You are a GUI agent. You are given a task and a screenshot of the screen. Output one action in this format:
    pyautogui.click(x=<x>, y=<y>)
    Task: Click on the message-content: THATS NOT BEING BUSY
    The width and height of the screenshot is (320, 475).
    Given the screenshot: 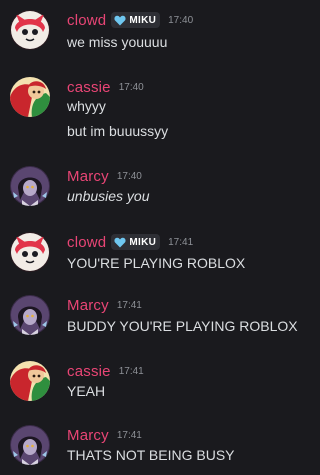 What is the action you would take?
    pyautogui.click(x=151, y=455)
    